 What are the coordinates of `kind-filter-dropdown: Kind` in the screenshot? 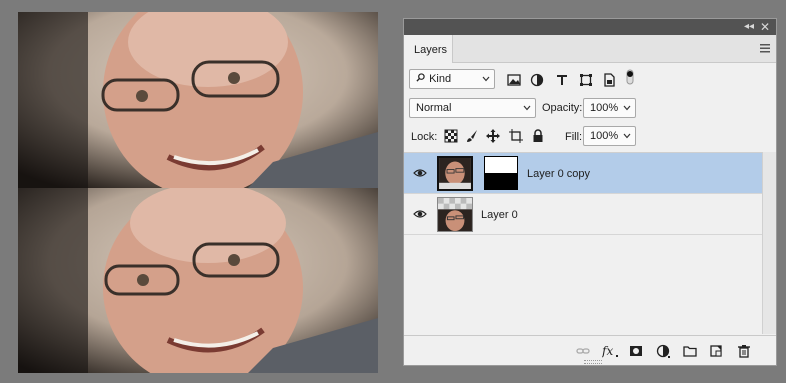 It's located at (452, 79).